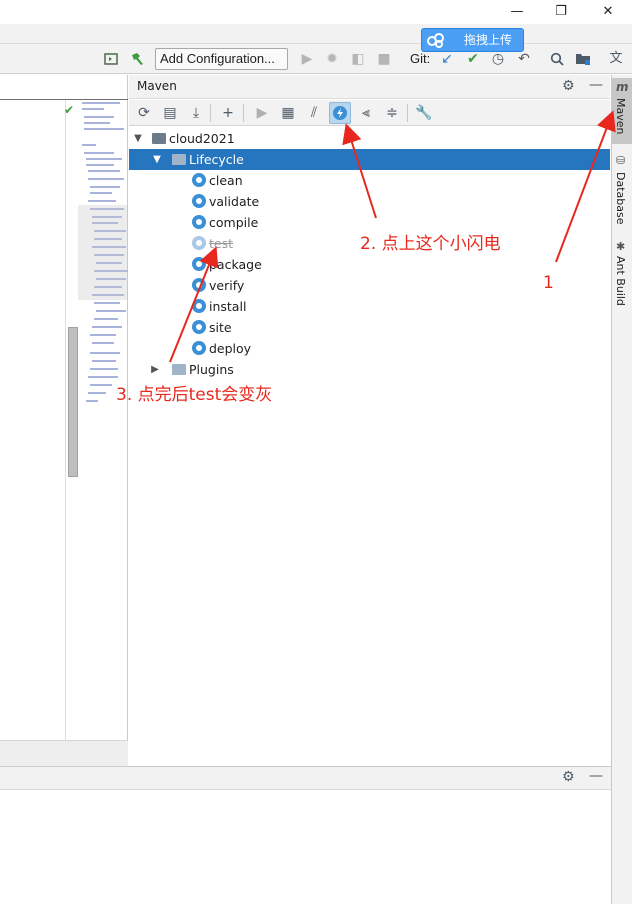 The width and height of the screenshot is (632, 904). I want to click on annotation-step3: 3. 点完后test会变灰, so click(194, 395).